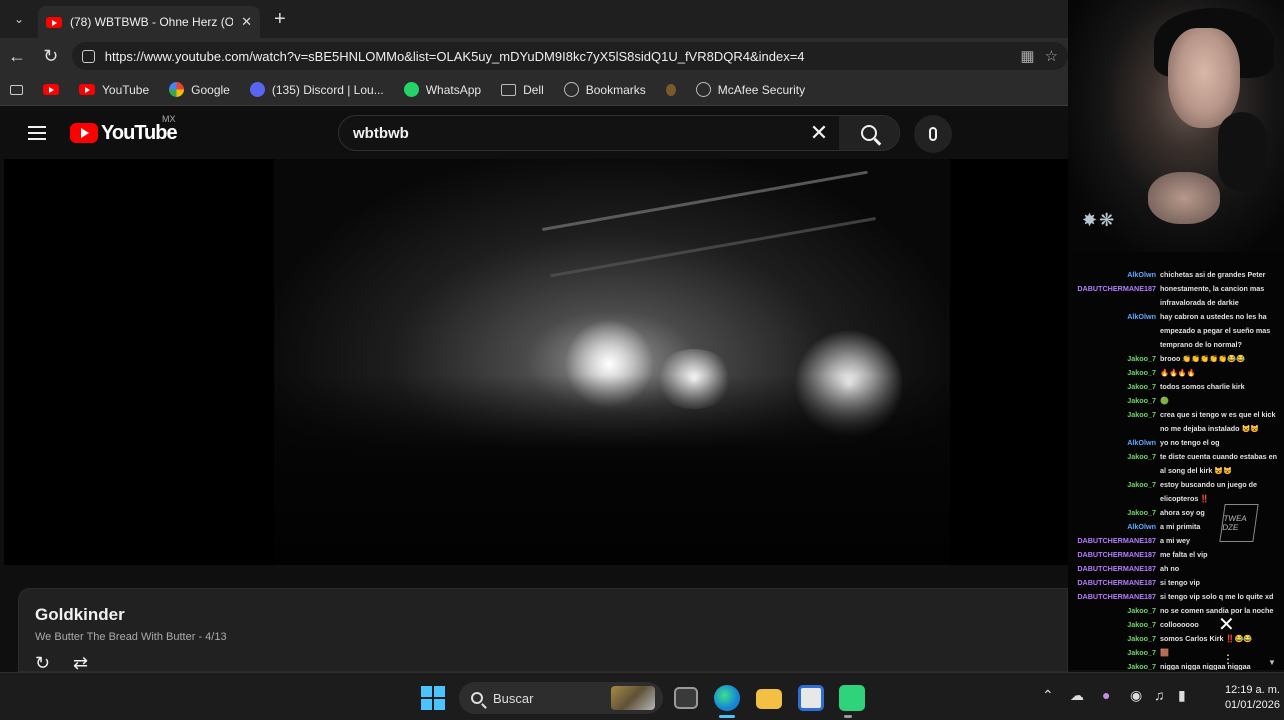 Image resolution: width=1284 pixels, height=720 pixels. Describe the element at coordinates (124, 129) in the screenshot. I see `youtube-logo: YouTube MX` at that location.